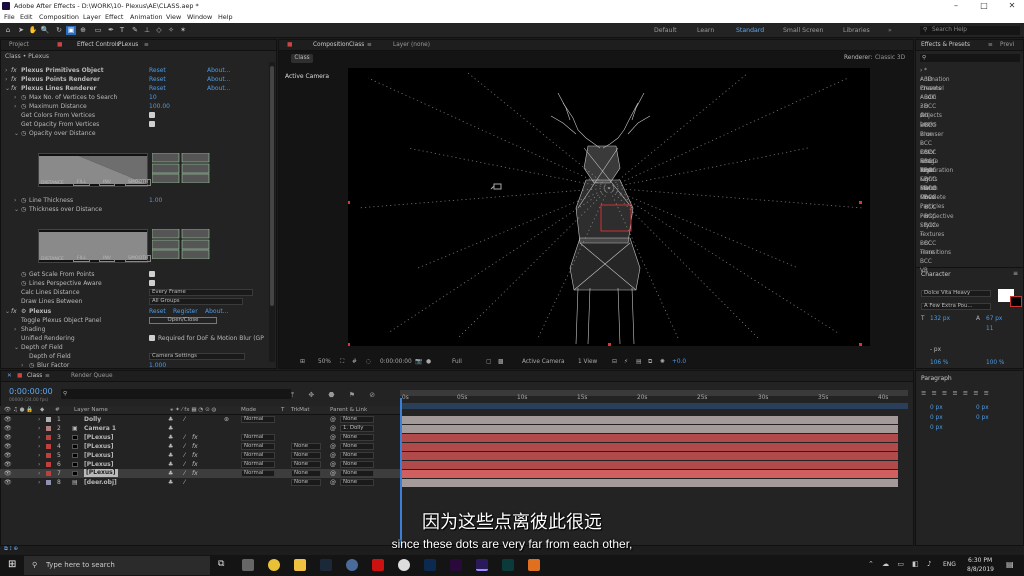 The height and width of the screenshot is (576, 1024). I want to click on layer-row: 👁 › 4 [PLexus] ♣ ⁄ fx Normal None @ None, so click(200, 446).